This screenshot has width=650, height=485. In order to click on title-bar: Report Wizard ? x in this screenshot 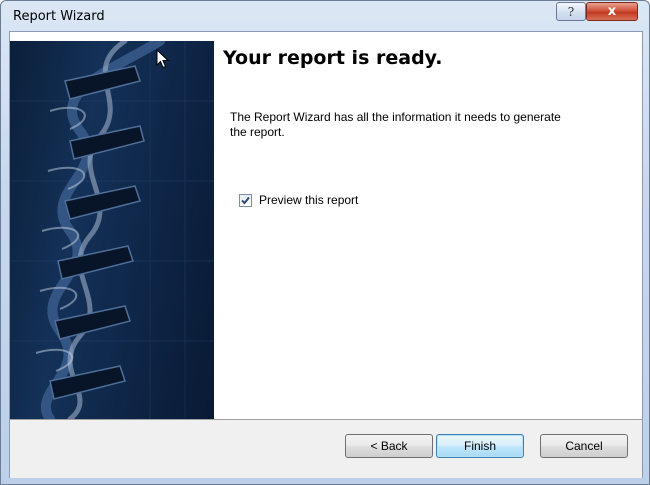, I will do `click(325, 16)`.